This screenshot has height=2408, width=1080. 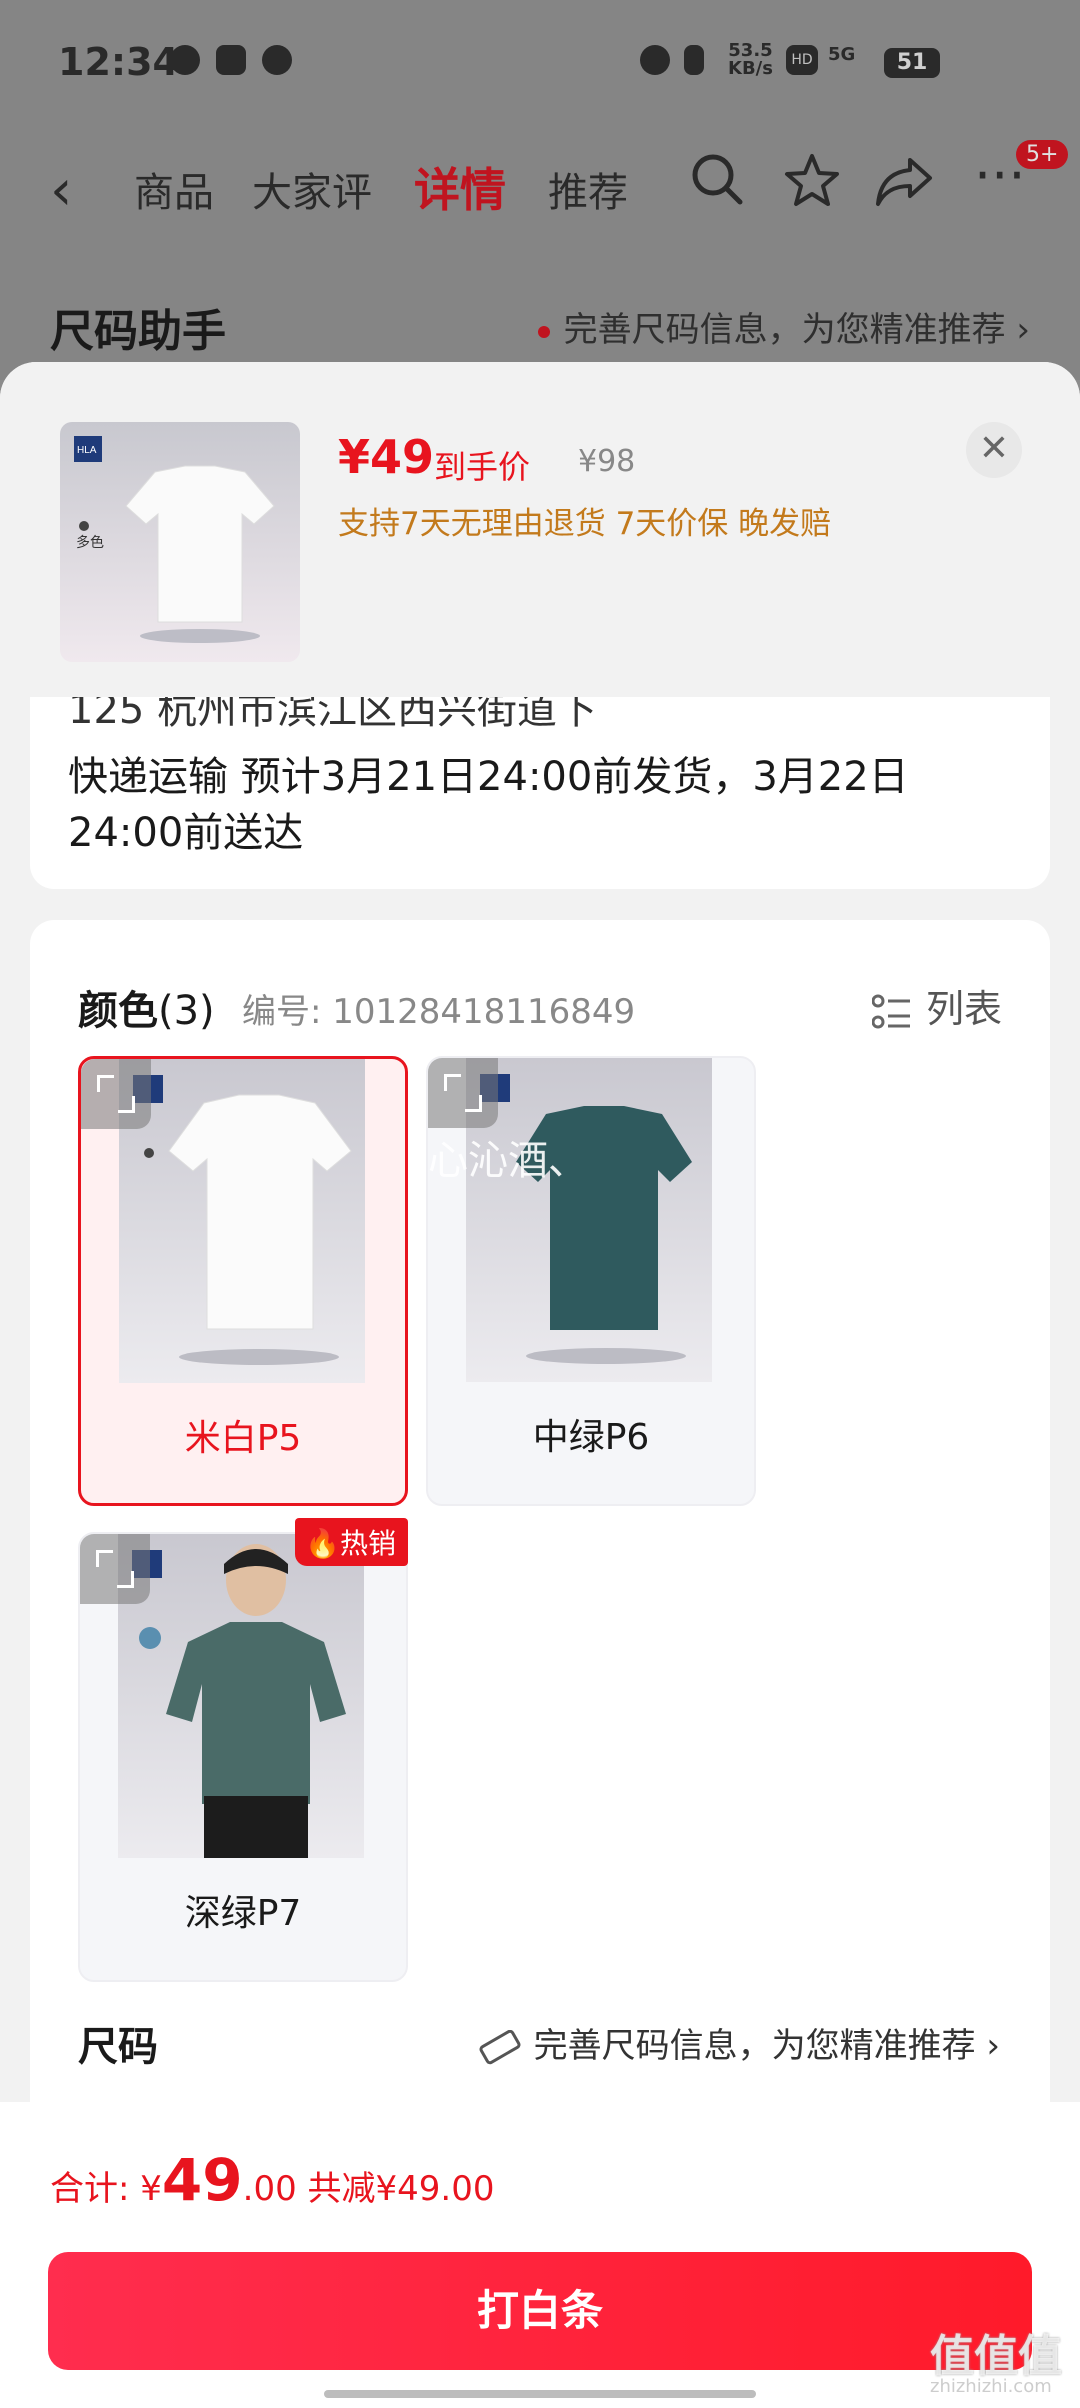 I want to click on color-option-green: 心沁酒、 中绿P6, so click(x=591, y=1281).